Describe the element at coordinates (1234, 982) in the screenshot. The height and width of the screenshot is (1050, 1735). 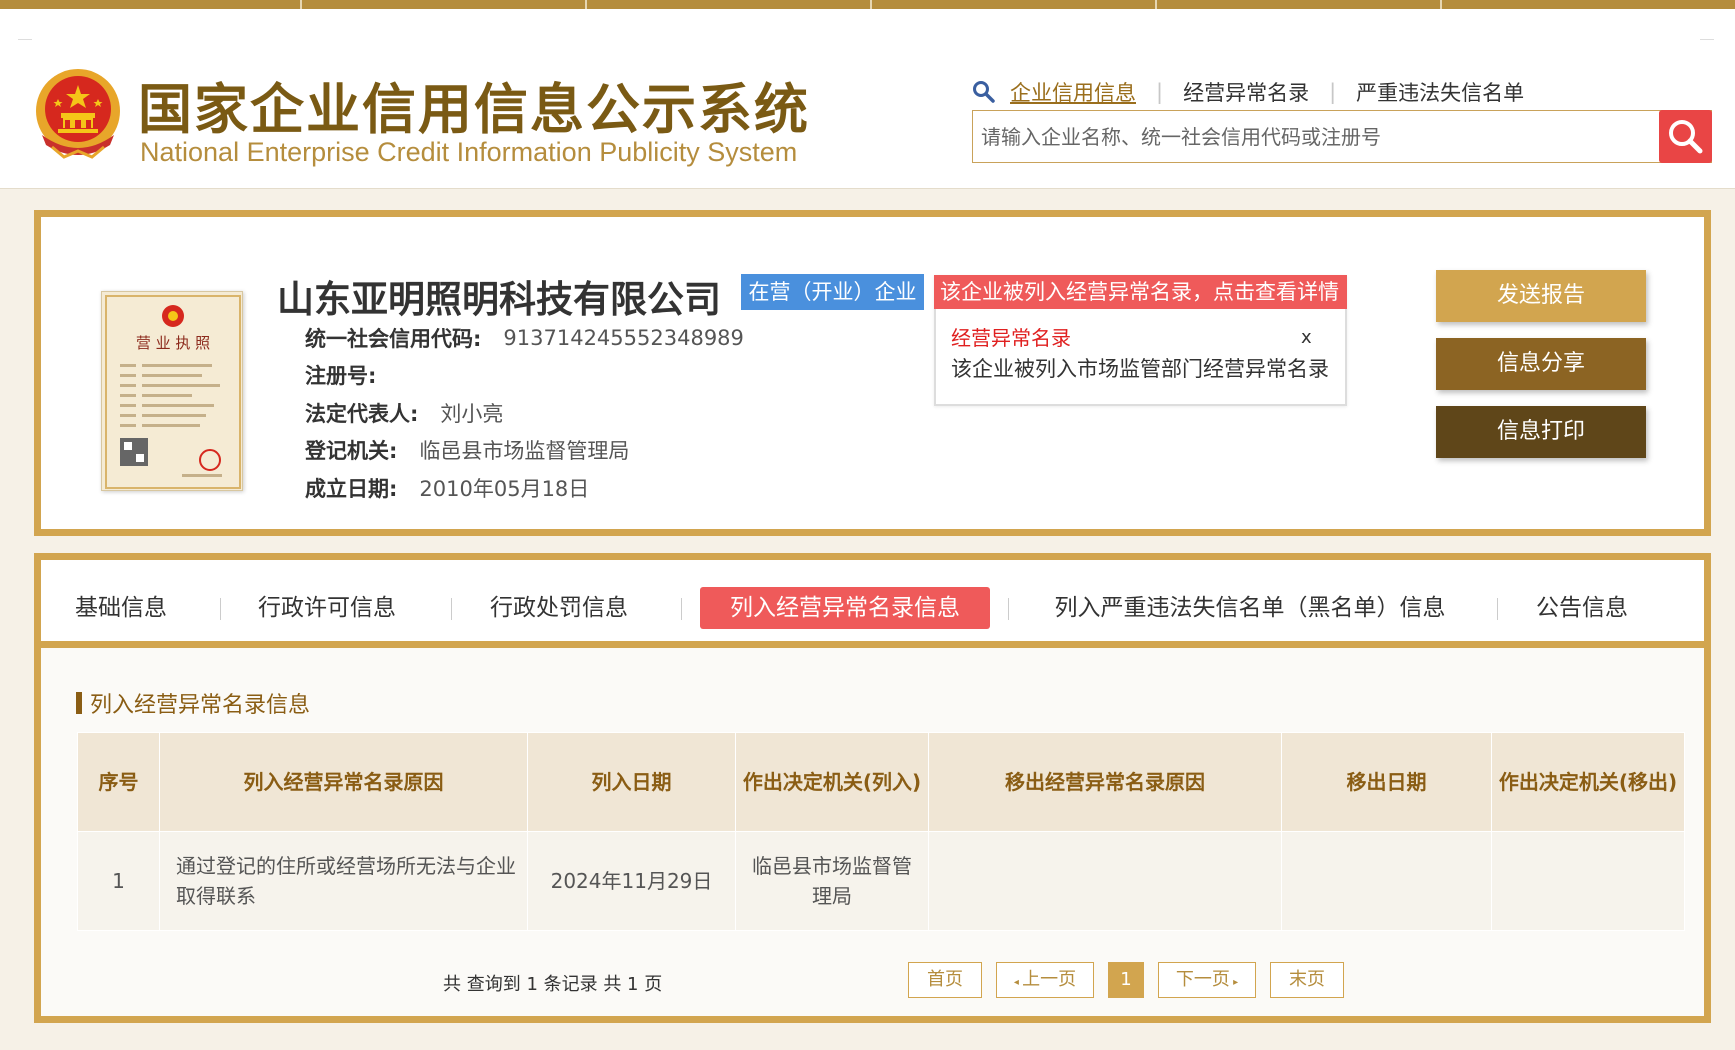
I see `next-arrow-icon: ▸` at that location.